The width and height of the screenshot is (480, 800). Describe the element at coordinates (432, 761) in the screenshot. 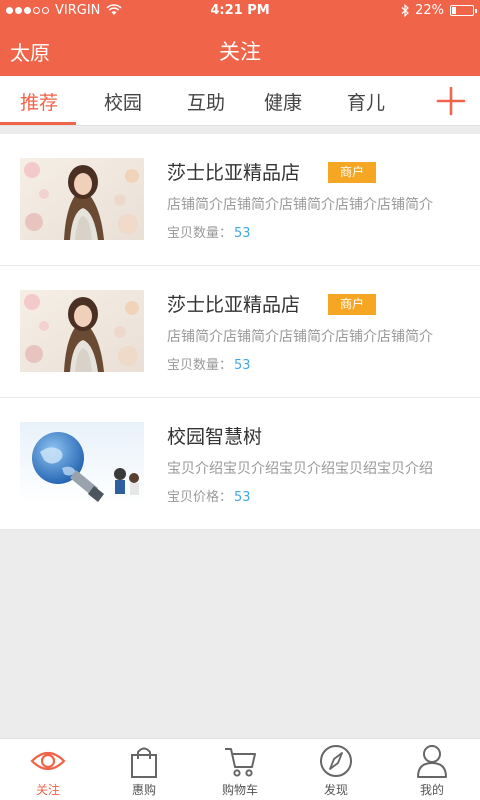

I see `user-icon` at that location.